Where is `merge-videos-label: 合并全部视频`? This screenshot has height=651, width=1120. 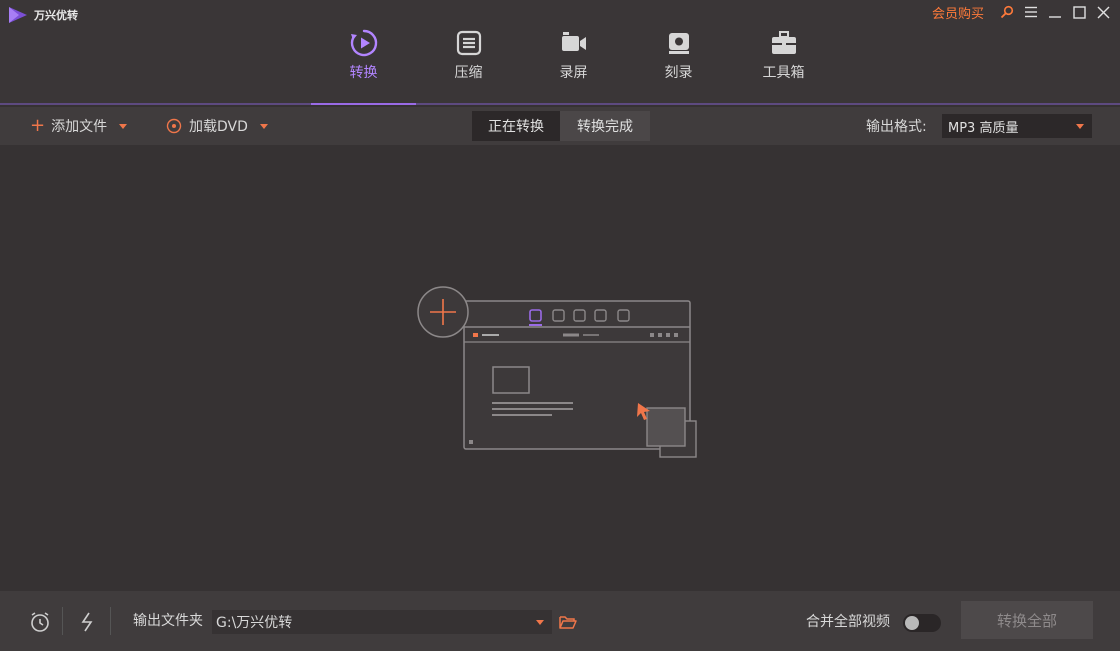 merge-videos-label: 合并全部视频 is located at coordinates (848, 622).